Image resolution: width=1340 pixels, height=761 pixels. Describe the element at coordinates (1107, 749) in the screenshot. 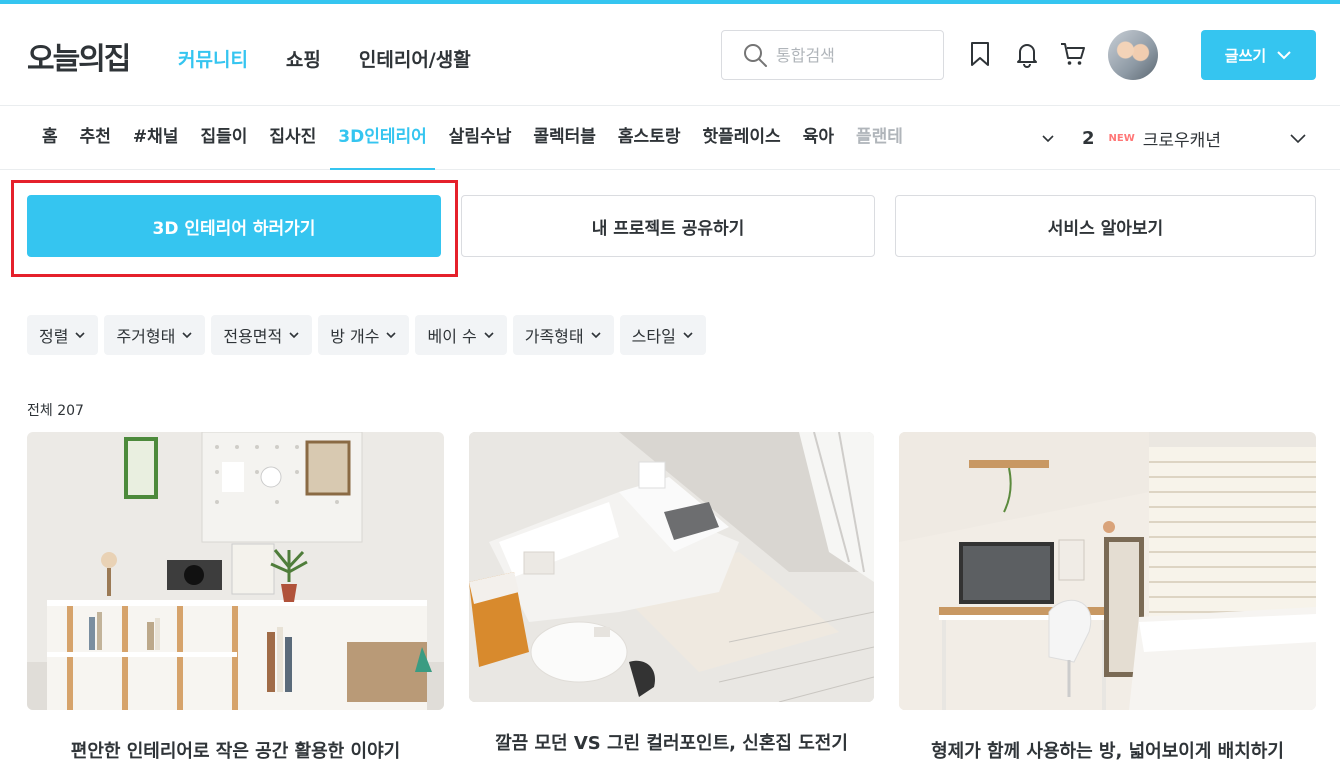

I see `project-title: 형제가 함께 사용하는 방, 넓어보이게 배치하기` at that location.